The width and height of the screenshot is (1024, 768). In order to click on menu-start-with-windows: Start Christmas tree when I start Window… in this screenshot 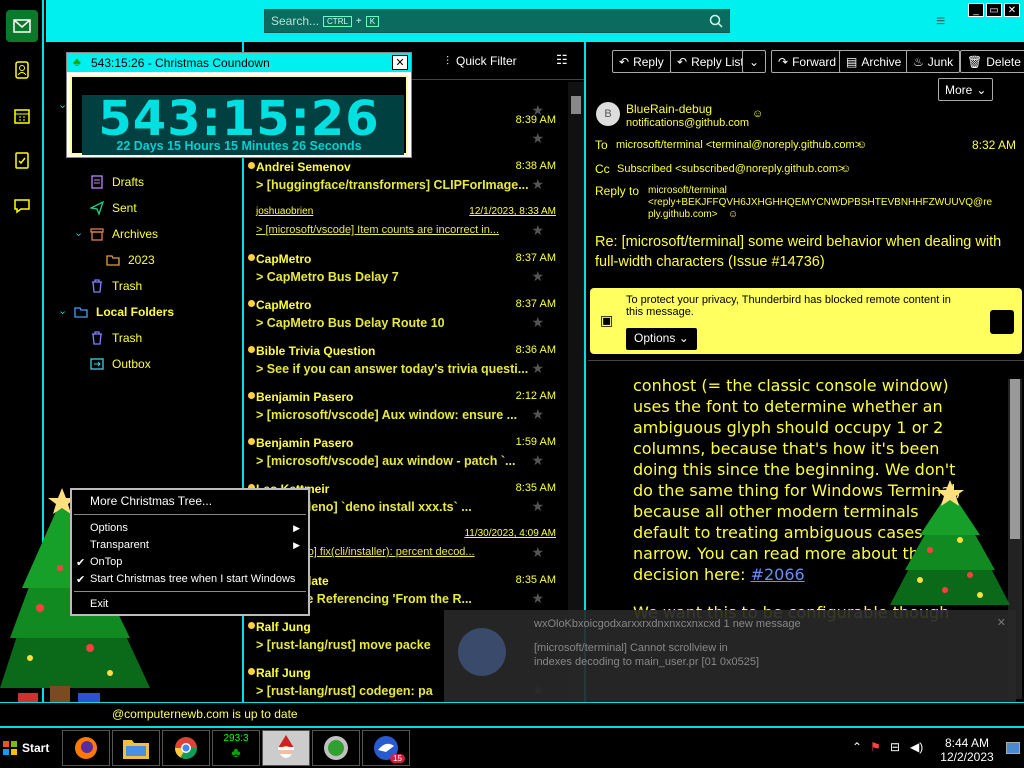, I will do `click(192, 579)`.